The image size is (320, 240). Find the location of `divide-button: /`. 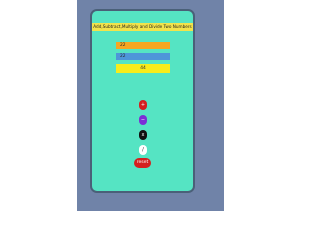

divide-button: / is located at coordinates (143, 150).